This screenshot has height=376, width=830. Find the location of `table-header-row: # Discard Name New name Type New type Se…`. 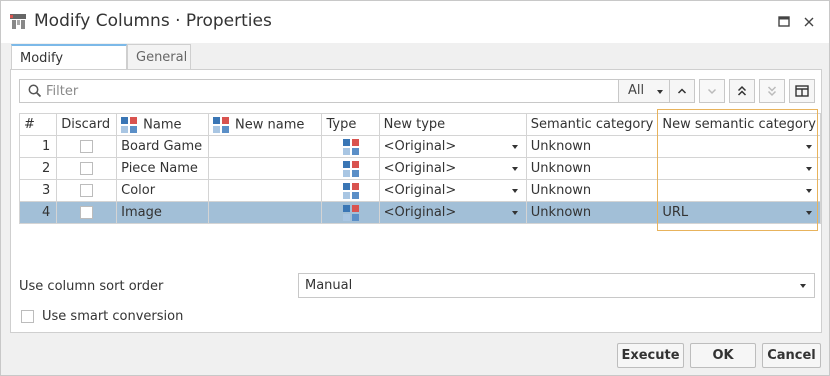

table-header-row: # Discard Name New name Type New type Se… is located at coordinates (419, 124).